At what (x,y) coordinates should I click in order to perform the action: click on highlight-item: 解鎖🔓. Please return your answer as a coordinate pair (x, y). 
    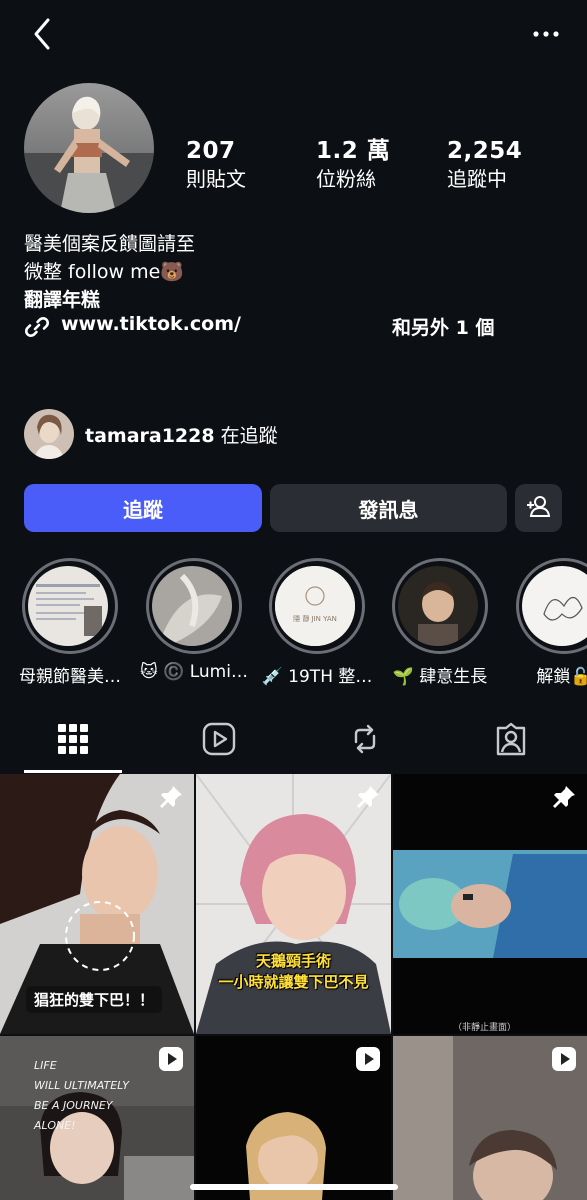
    Looking at the image, I should click on (550, 623).